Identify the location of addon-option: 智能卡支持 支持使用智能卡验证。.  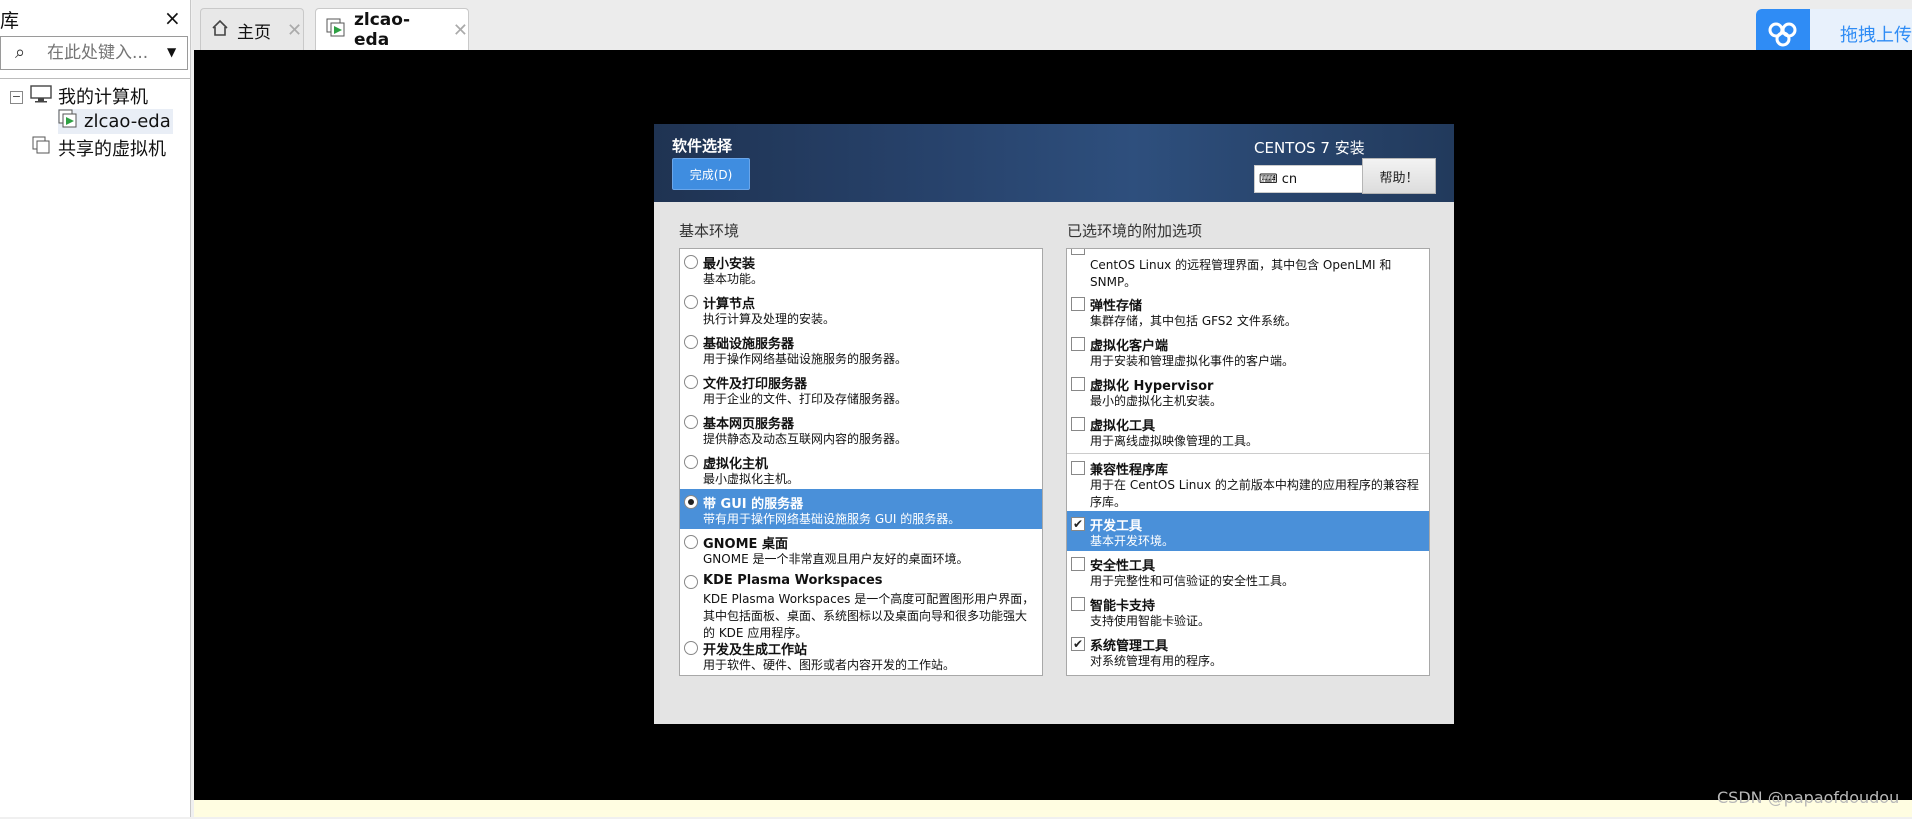
(1248, 611).